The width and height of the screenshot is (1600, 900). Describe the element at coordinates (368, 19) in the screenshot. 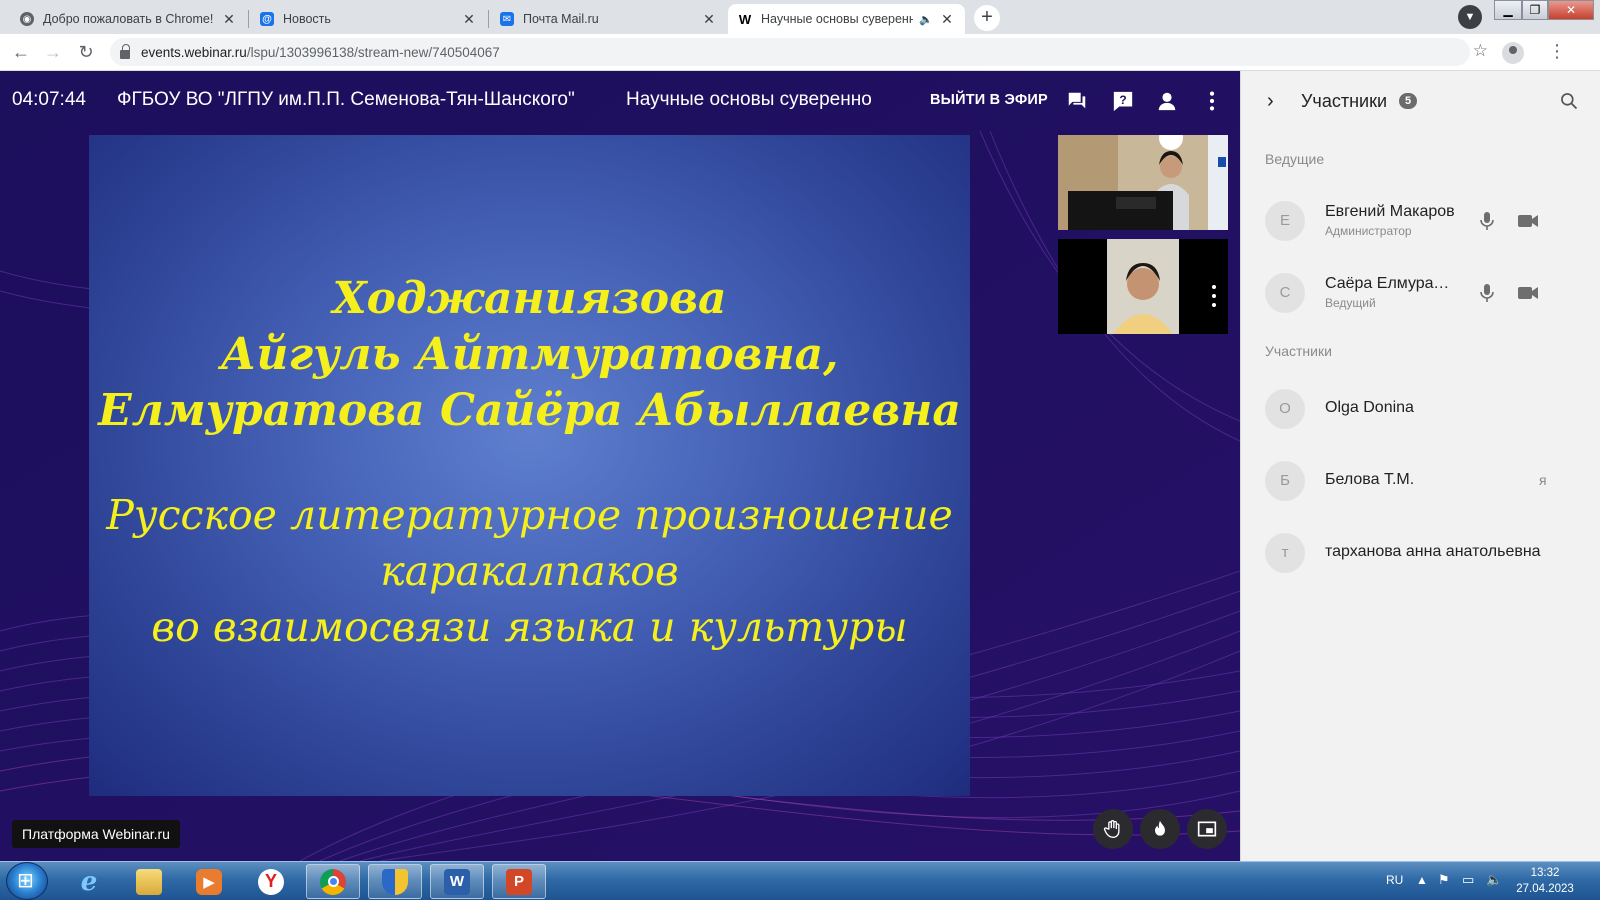

I see `tab-news: @ Новость ✕` at that location.